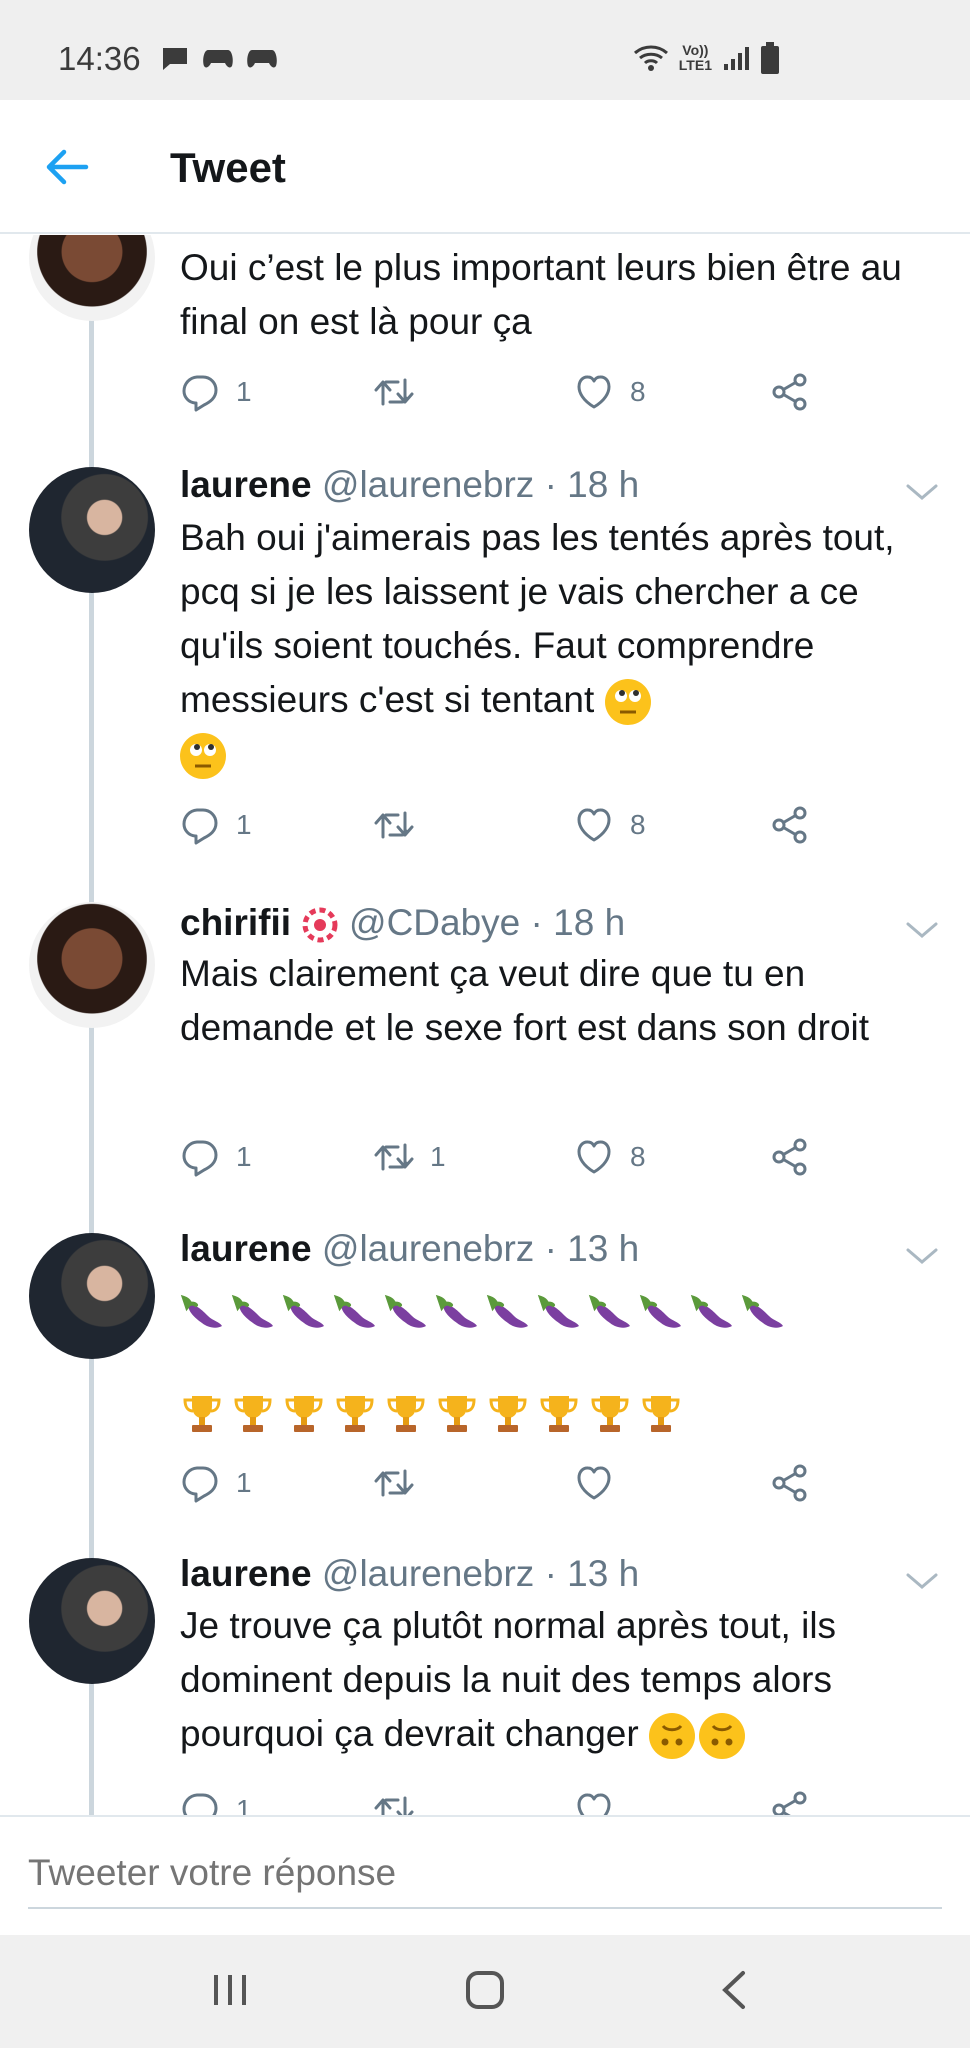 The width and height of the screenshot is (970, 2048). What do you see at coordinates (203, 756) in the screenshot?
I see `face-with-rolling-eyes-icon` at bounding box center [203, 756].